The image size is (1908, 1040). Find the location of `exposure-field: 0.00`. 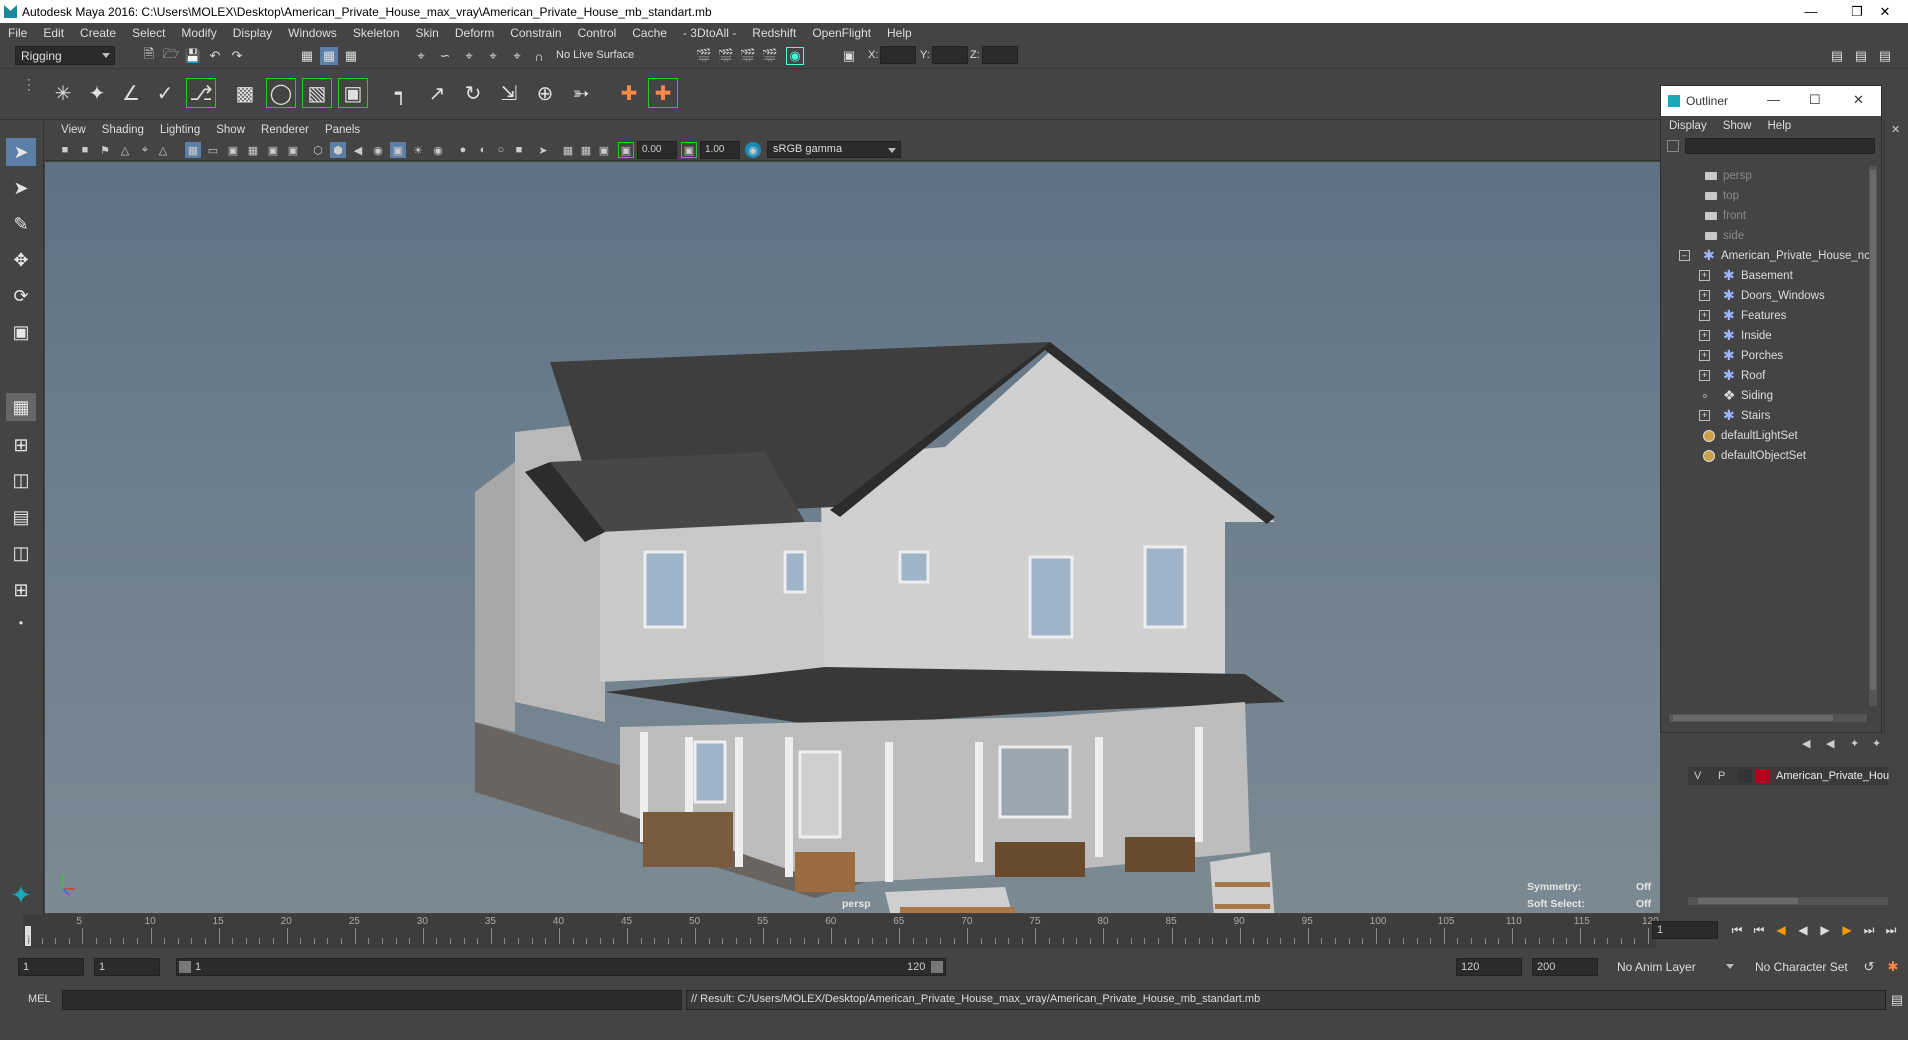

exposure-field: 0.00 is located at coordinates (657, 150).